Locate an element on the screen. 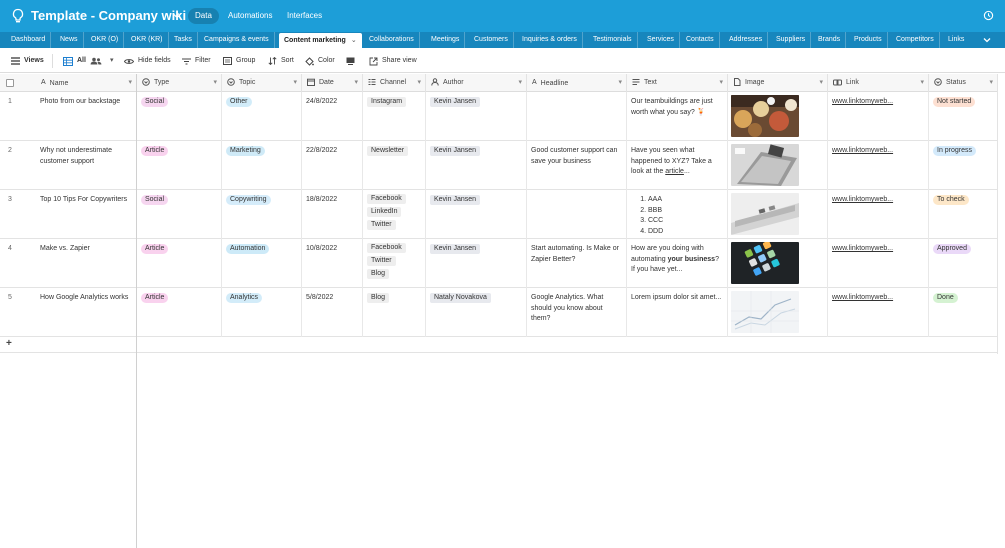 The image size is (1005, 548). keyboard-photo is located at coordinates (765, 214).